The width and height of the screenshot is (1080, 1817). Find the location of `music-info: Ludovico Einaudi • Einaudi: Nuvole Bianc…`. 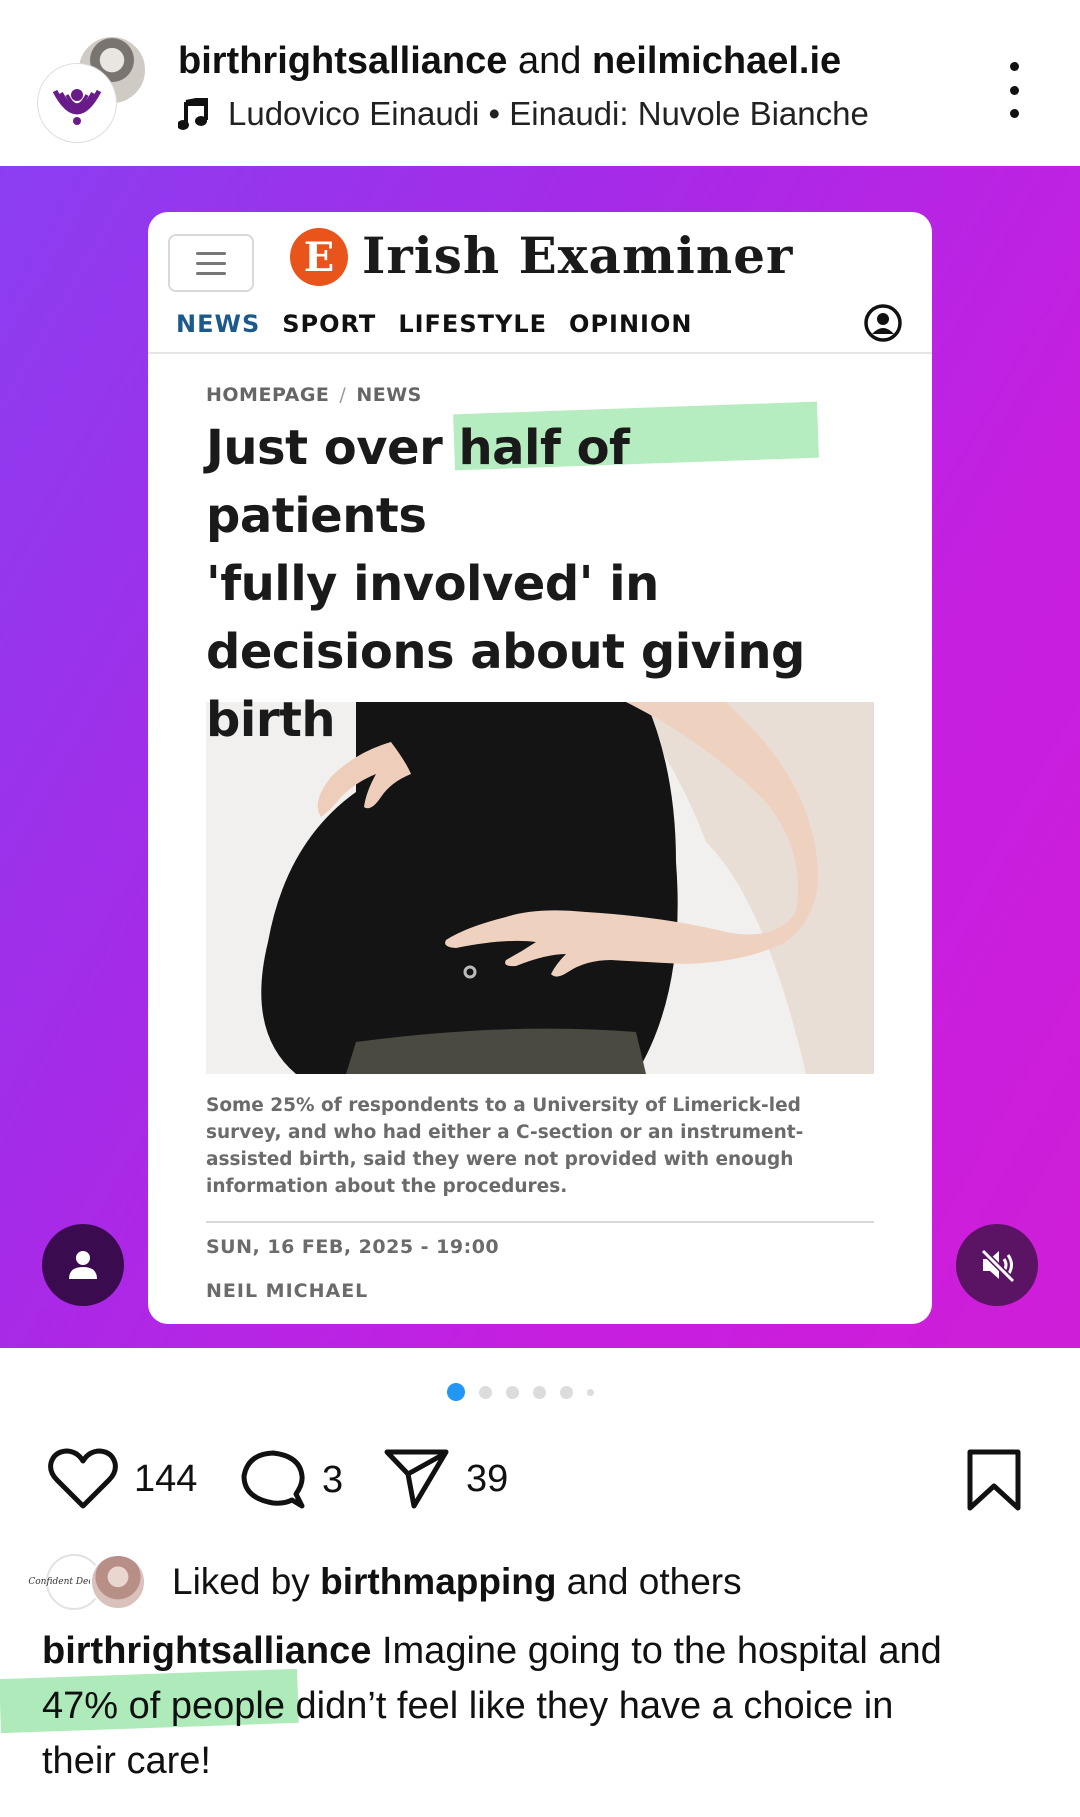

music-info: Ludovico Einaudi • Einaudi: Nuvole Bianc… is located at coordinates (523, 114).